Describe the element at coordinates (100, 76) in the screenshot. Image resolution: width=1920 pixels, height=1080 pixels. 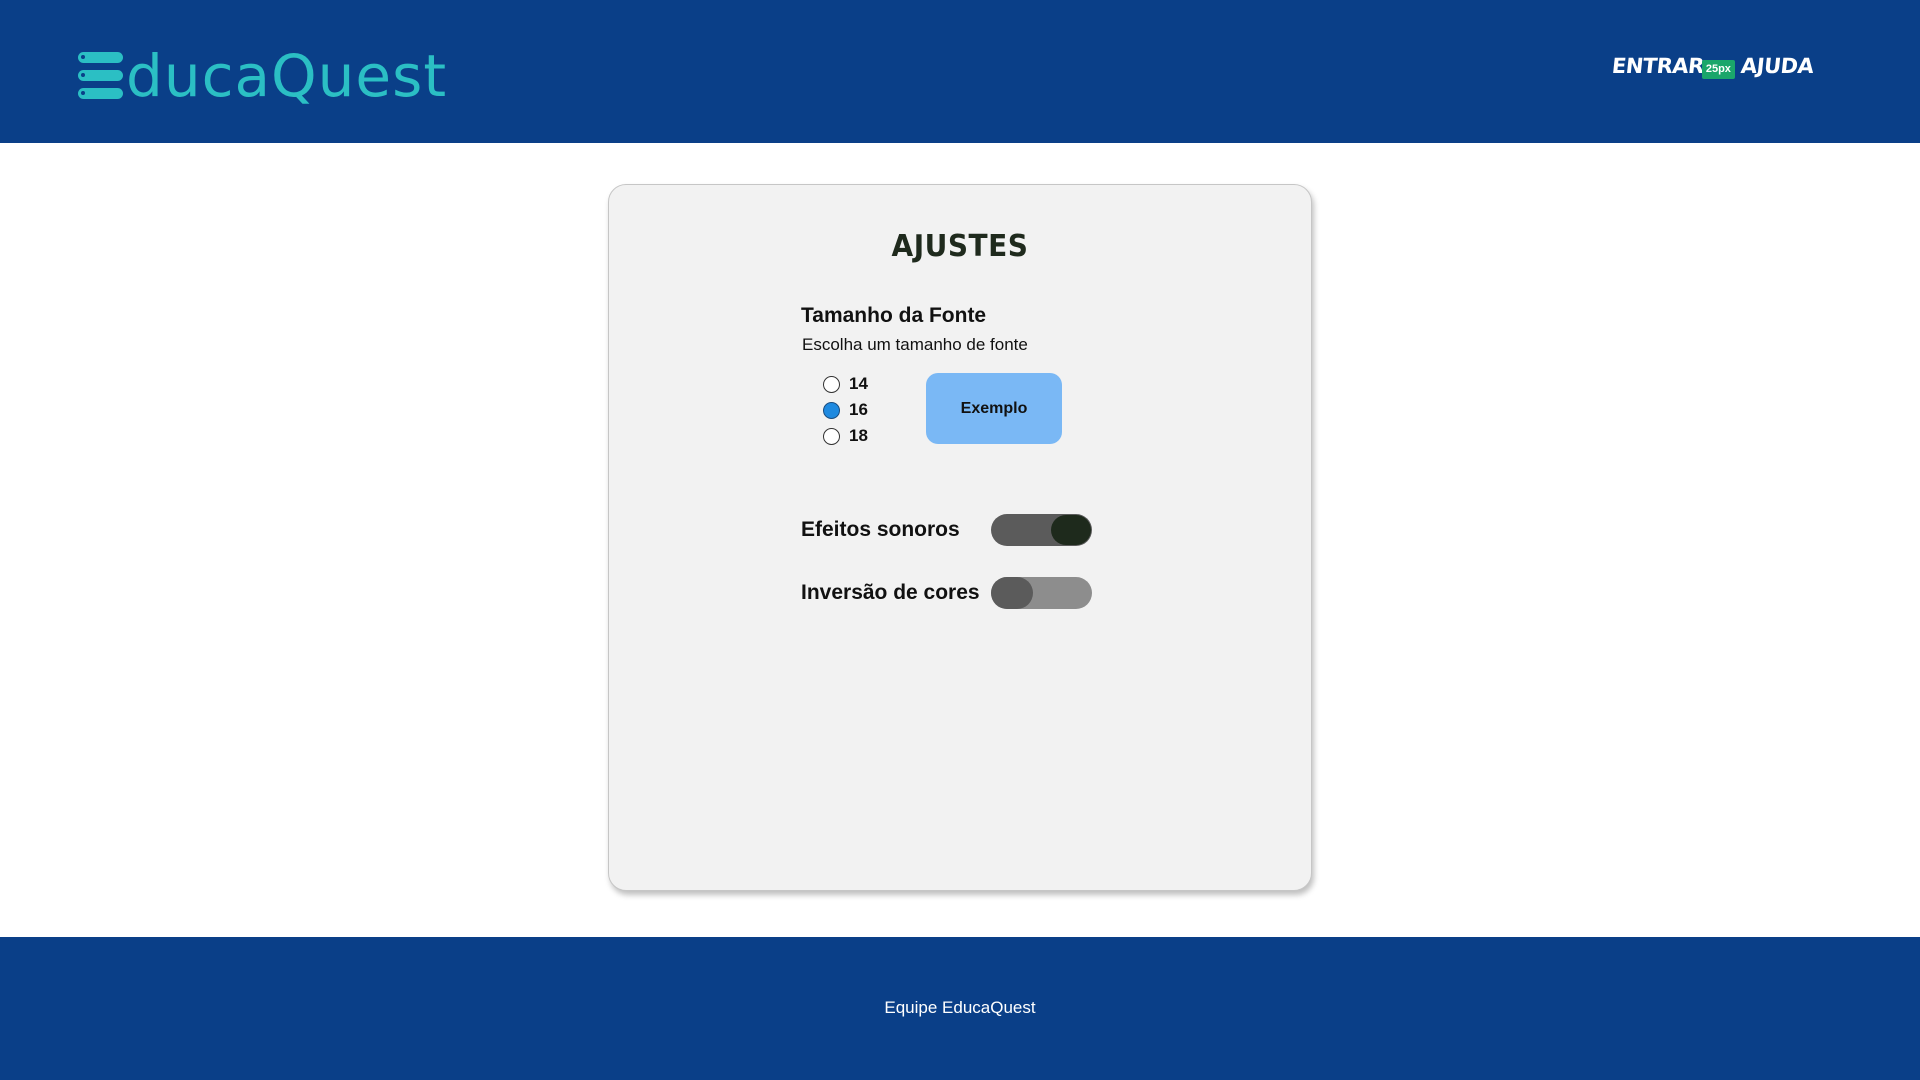
I see `logo-menu-icon` at that location.